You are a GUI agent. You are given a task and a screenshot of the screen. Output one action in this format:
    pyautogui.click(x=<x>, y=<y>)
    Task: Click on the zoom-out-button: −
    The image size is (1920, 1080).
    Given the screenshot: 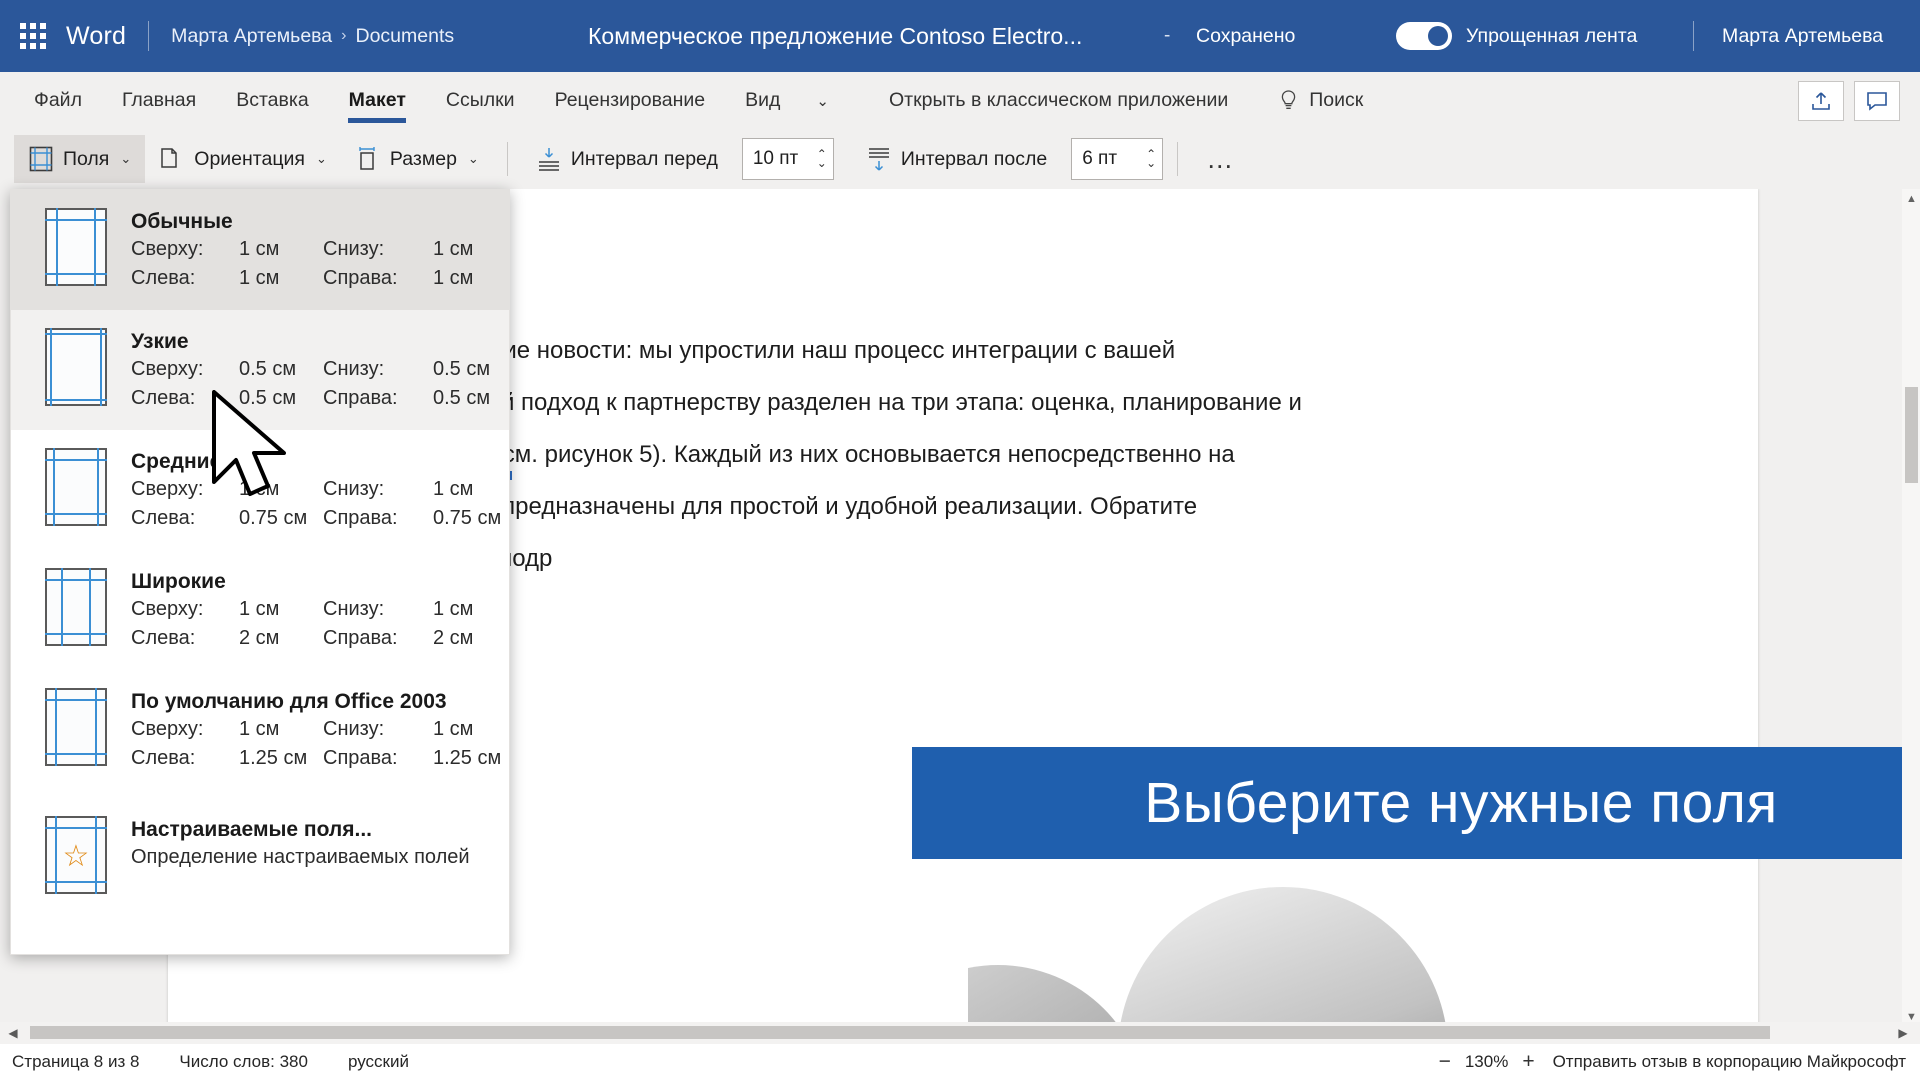 What is the action you would take?
    pyautogui.click(x=1445, y=1062)
    